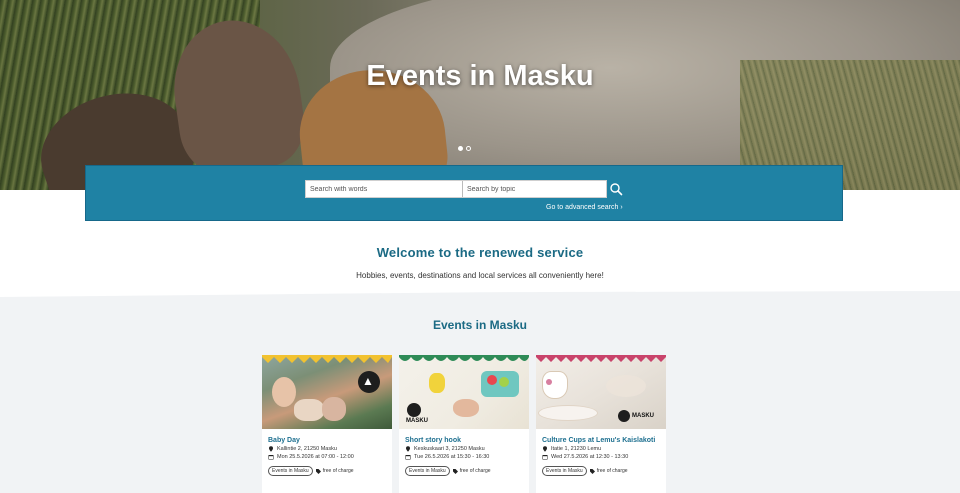  I want to click on event-address: Keskuskaari 3, 21250 Masku, so click(464, 448).